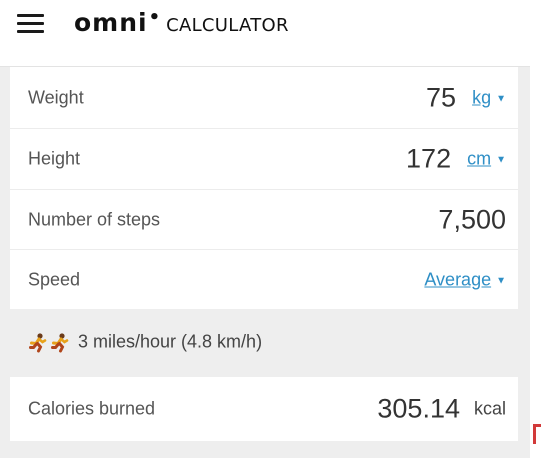 This screenshot has width=551, height=458. I want to click on steps-input: 7,500, so click(472, 219).